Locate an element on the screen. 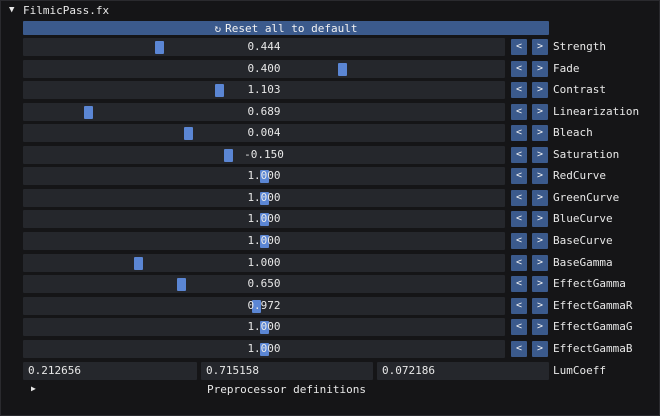 The height and width of the screenshot is (416, 660). param-slider: 1.103 is located at coordinates (264, 90).